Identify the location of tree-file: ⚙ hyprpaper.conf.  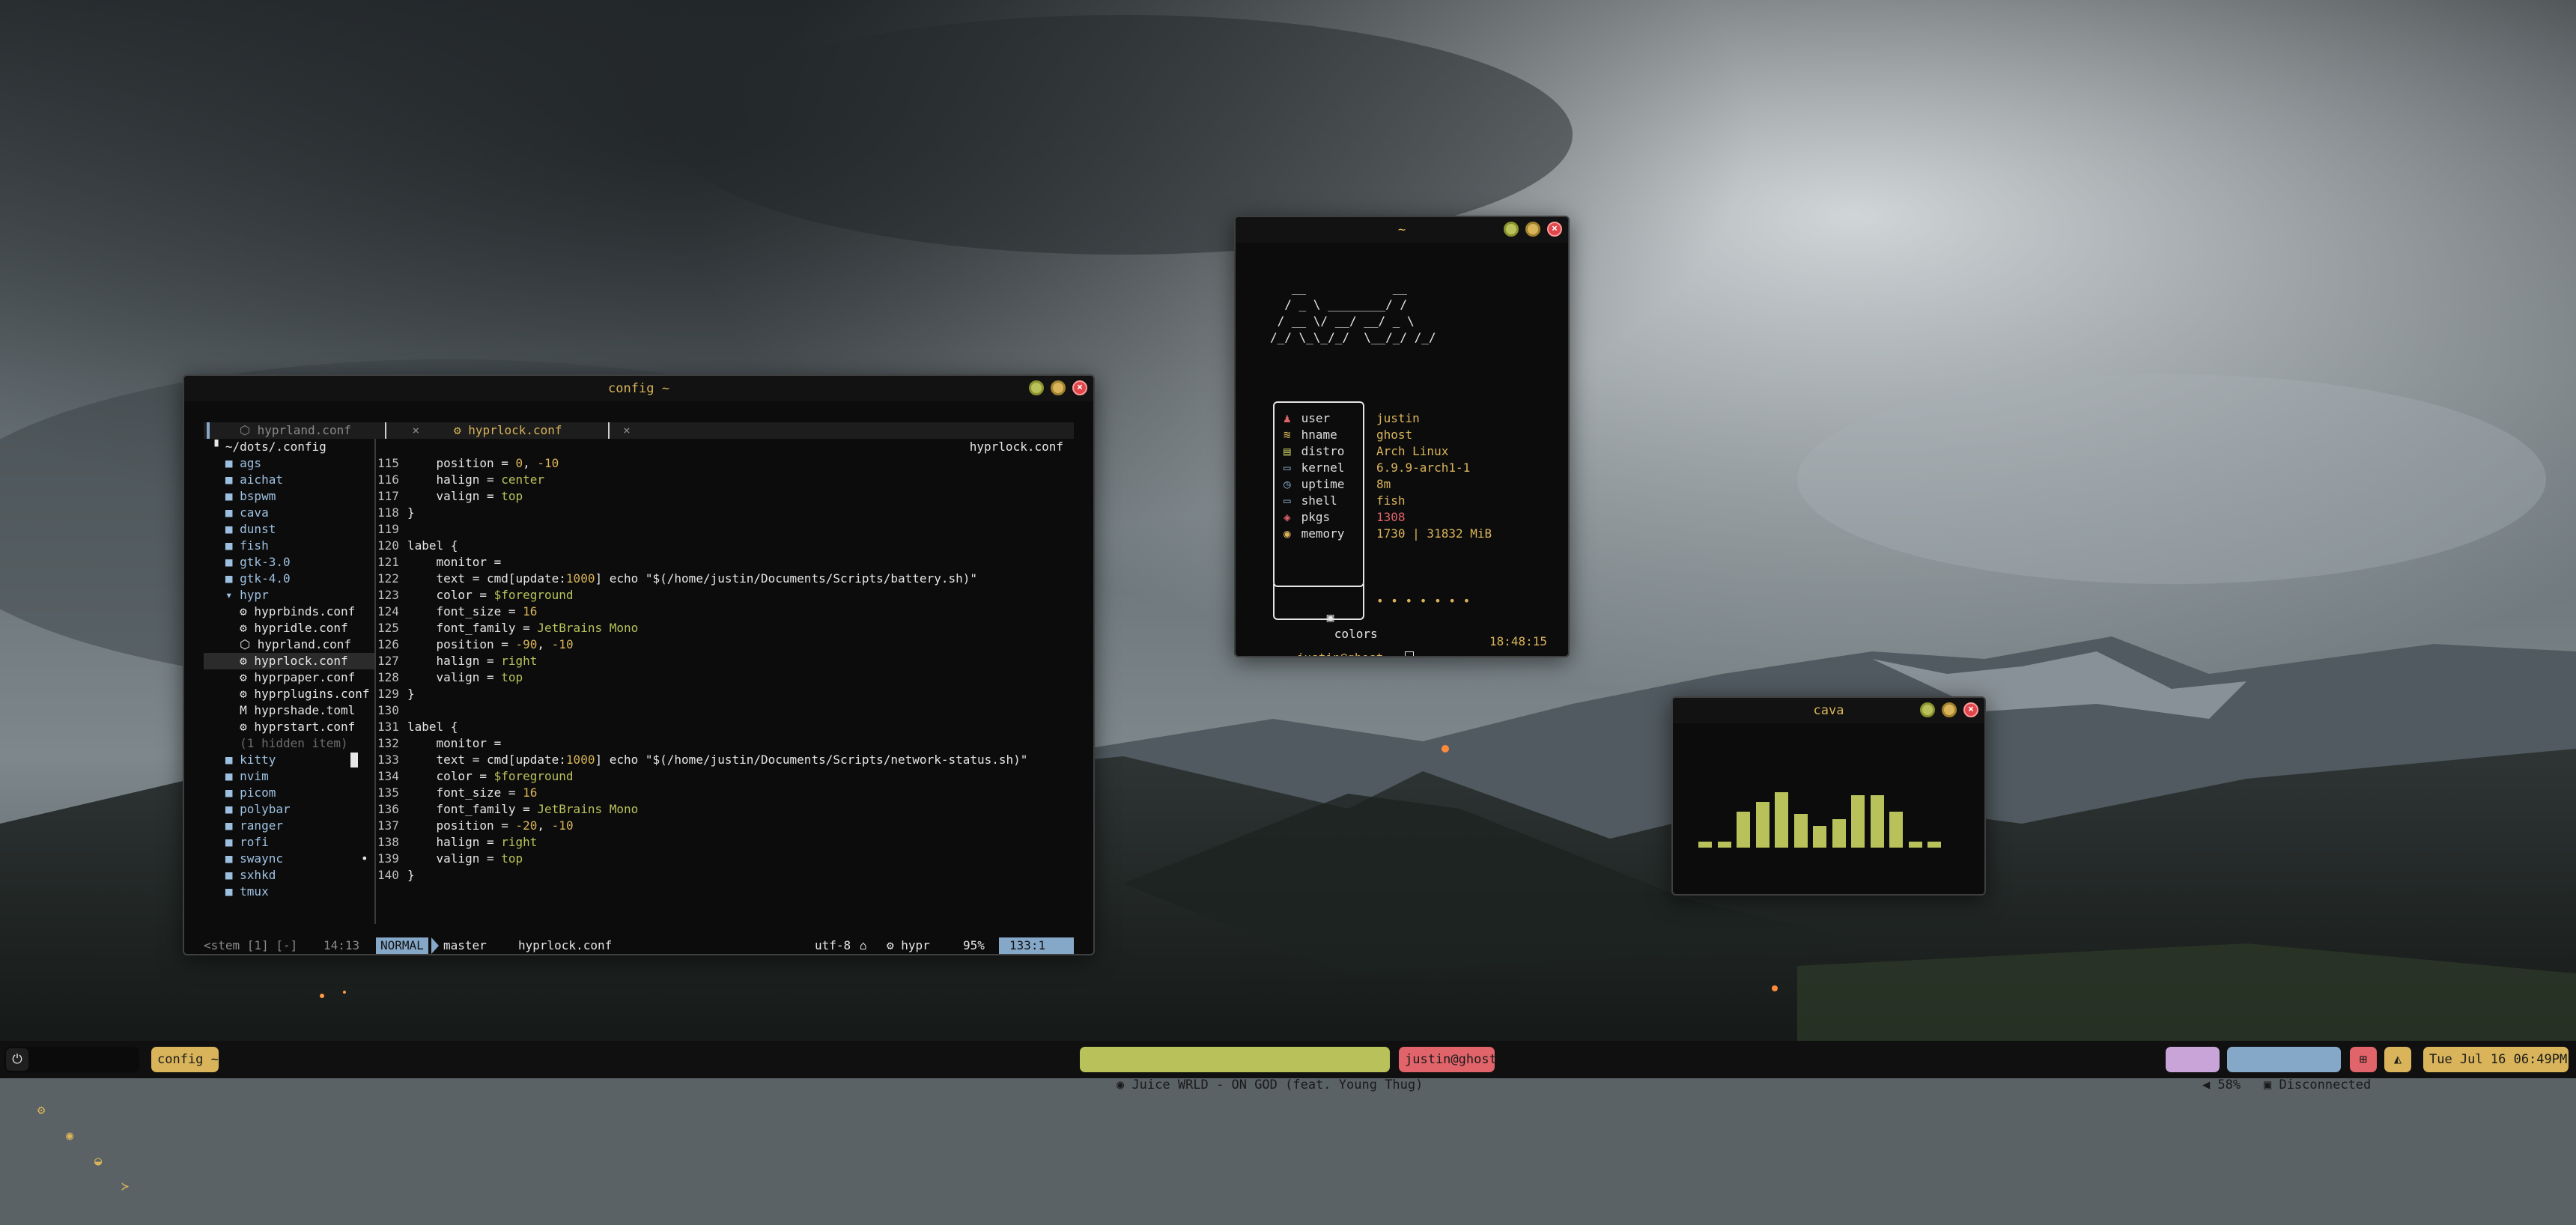
(289, 677).